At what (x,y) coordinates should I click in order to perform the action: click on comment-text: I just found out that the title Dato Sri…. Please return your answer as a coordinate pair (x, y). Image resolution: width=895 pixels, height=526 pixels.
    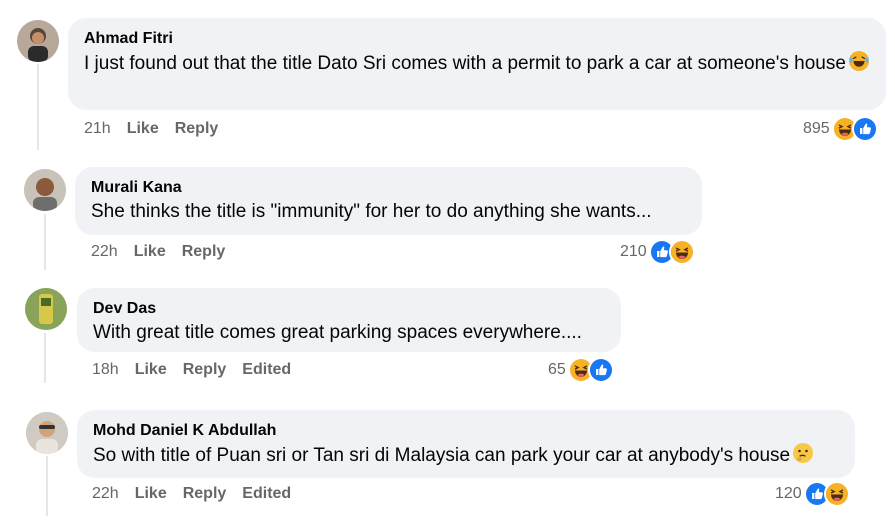
    Looking at the image, I should click on (477, 63).